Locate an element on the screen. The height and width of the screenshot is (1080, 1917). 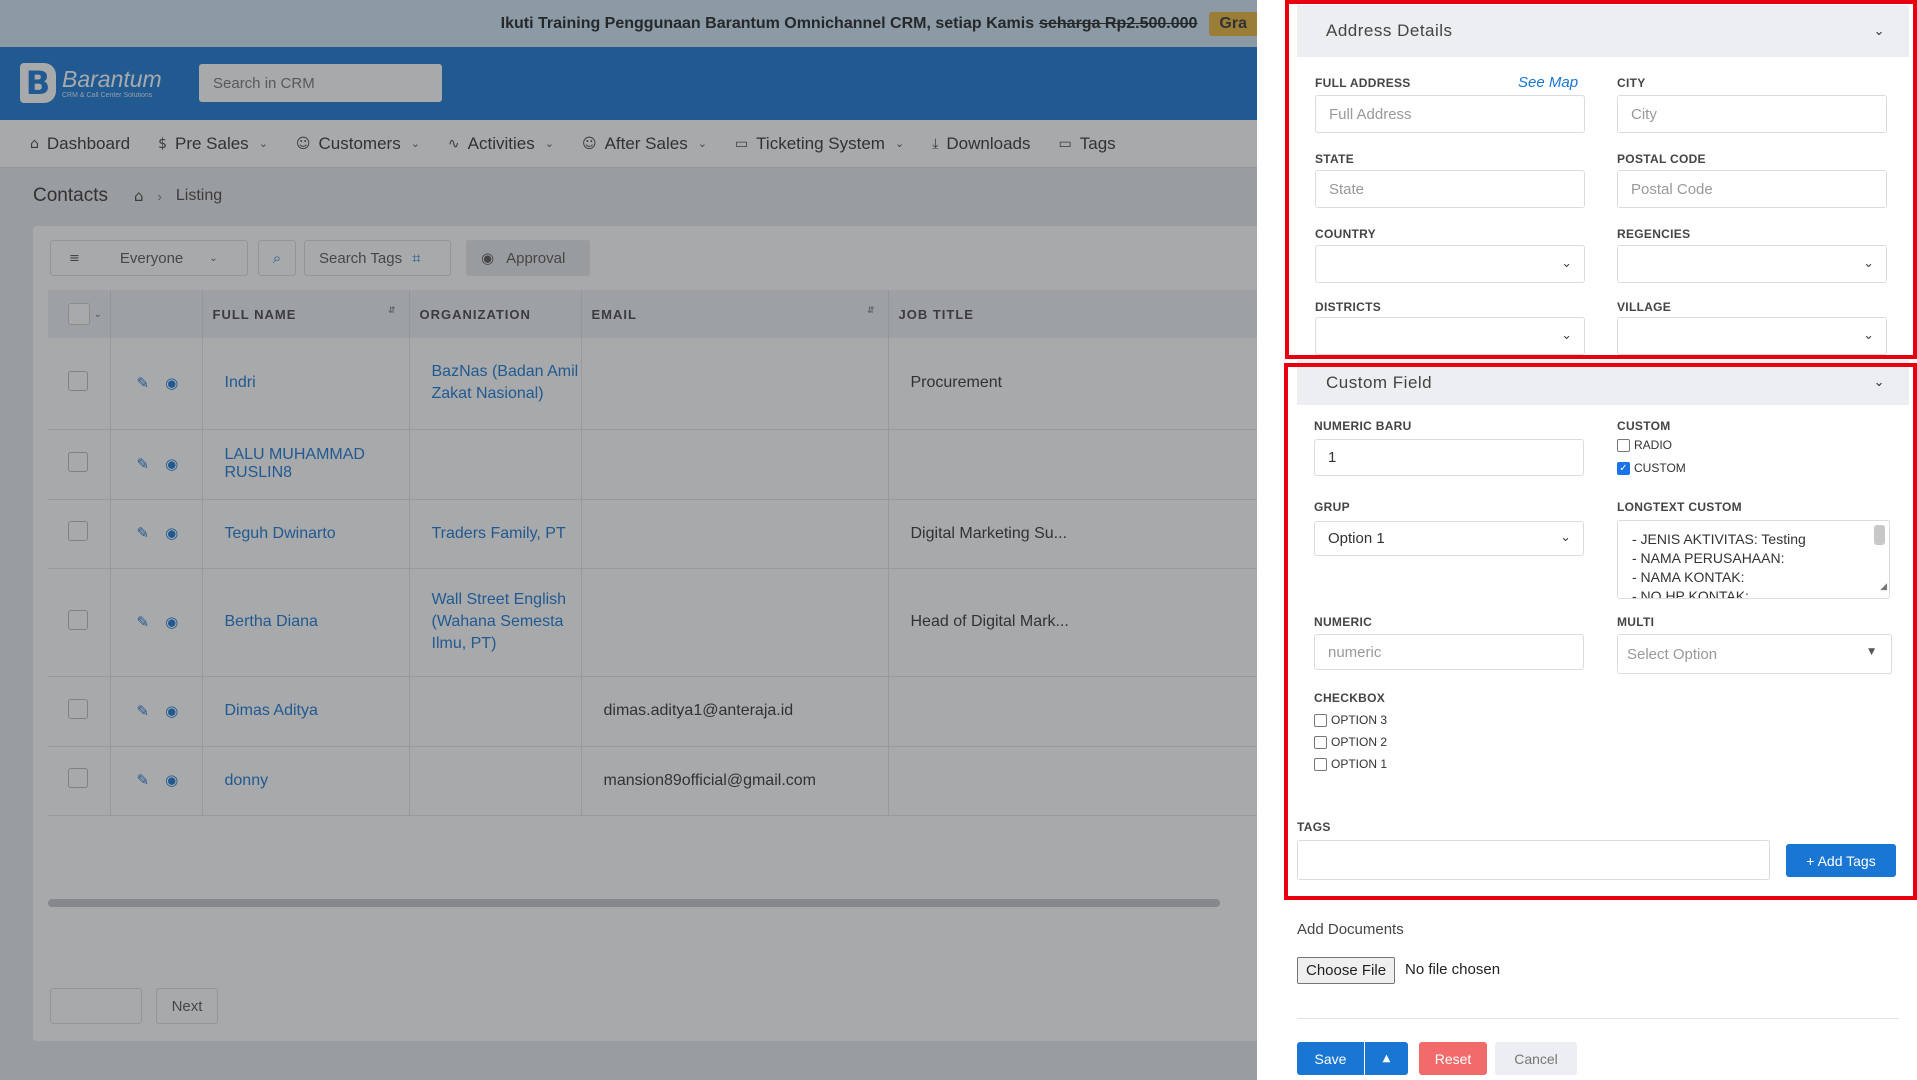
option-label: OPTION 2 is located at coordinates (1359, 742).